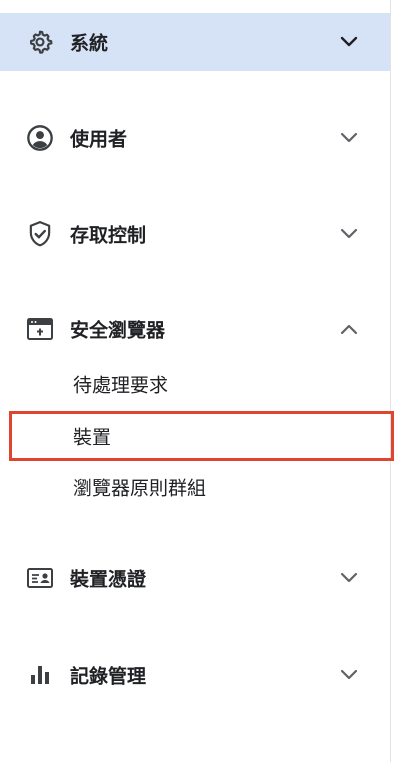 Image resolution: width=402 pixels, height=762 pixels. What do you see at coordinates (390, 381) in the screenshot?
I see `sidebar-divider` at bounding box center [390, 381].